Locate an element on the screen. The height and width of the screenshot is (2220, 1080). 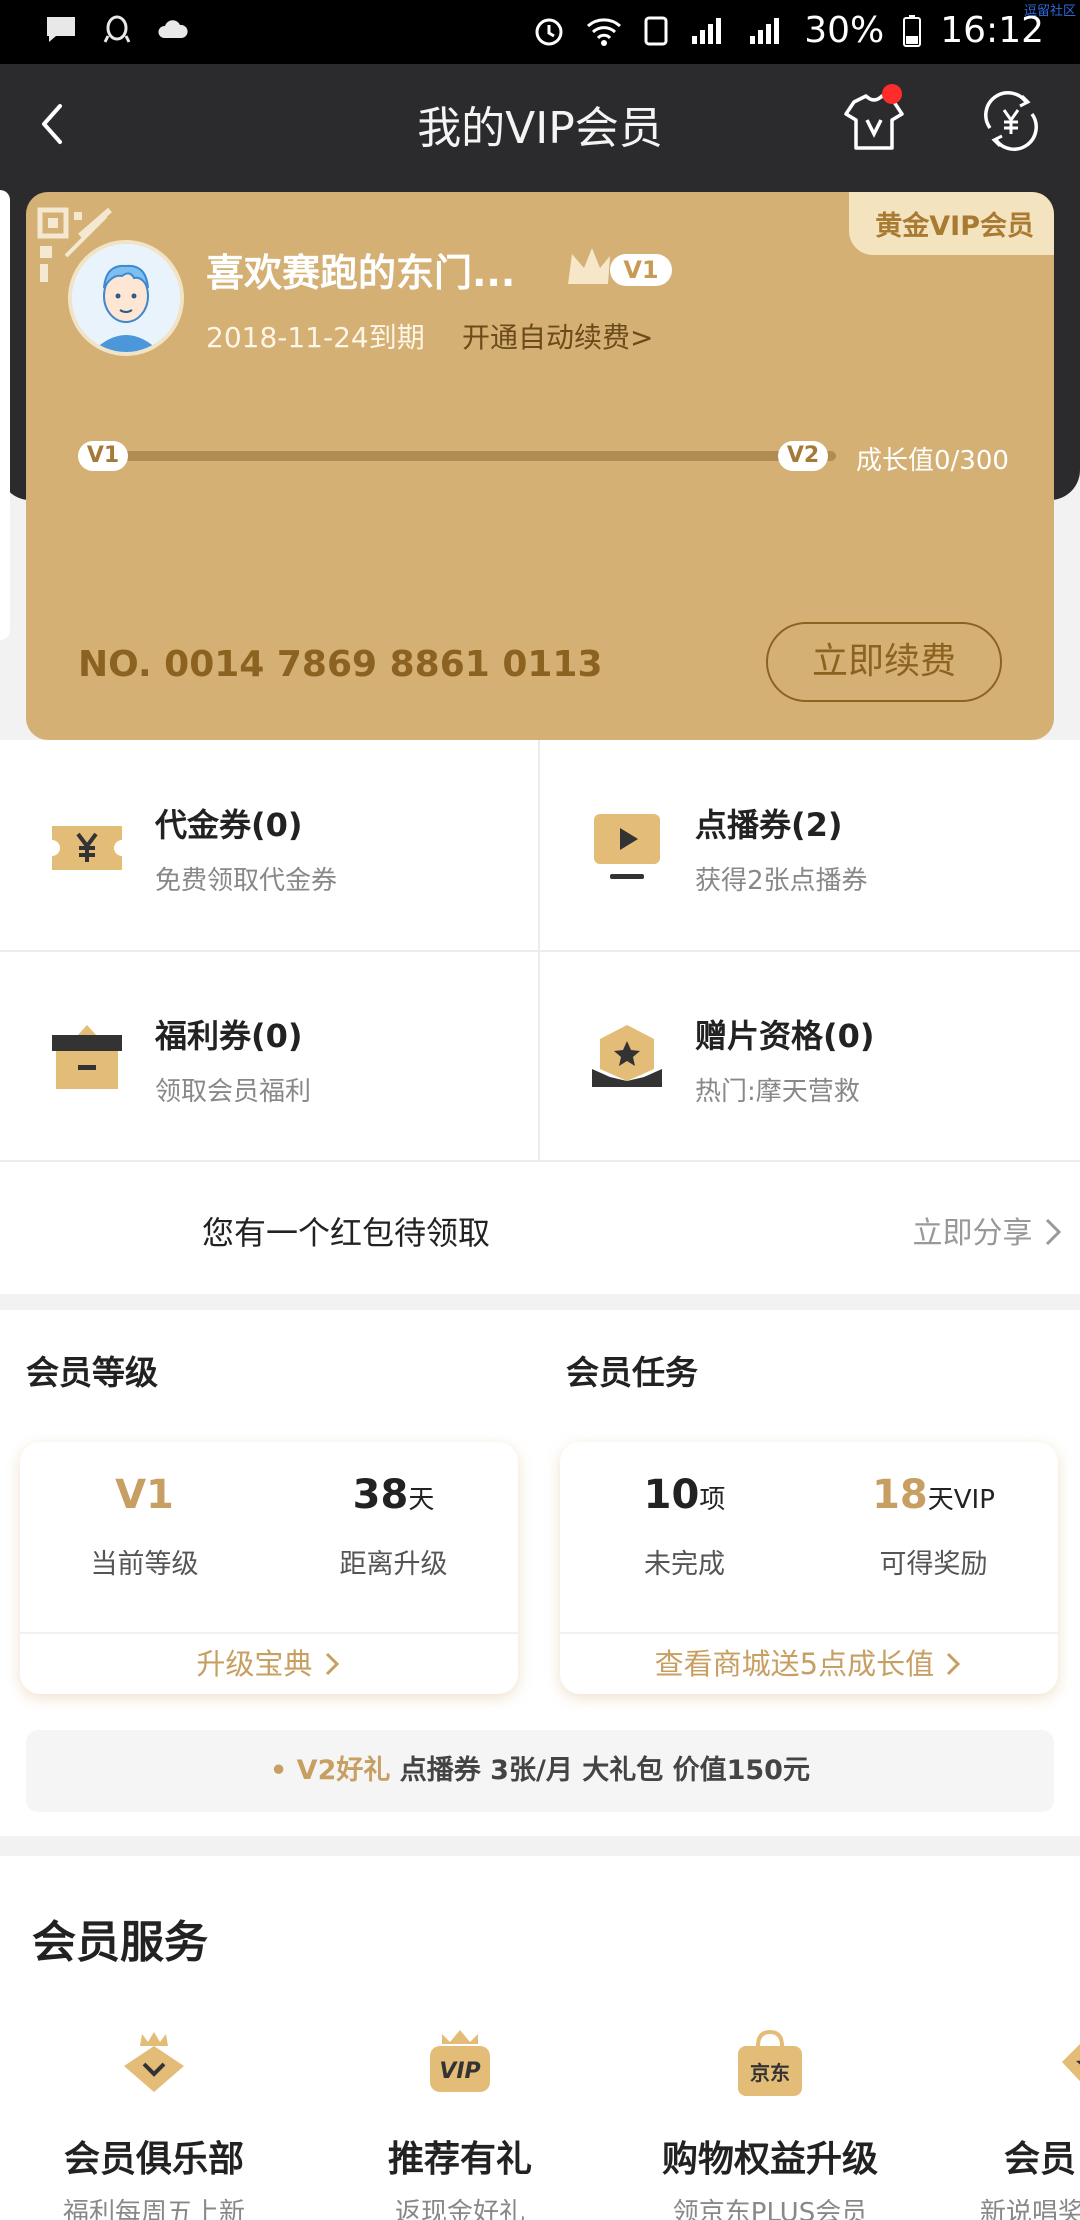
member-level-card: V1 当前等级 38天 距离升级 升级宝典 is located at coordinates (269, 1568).